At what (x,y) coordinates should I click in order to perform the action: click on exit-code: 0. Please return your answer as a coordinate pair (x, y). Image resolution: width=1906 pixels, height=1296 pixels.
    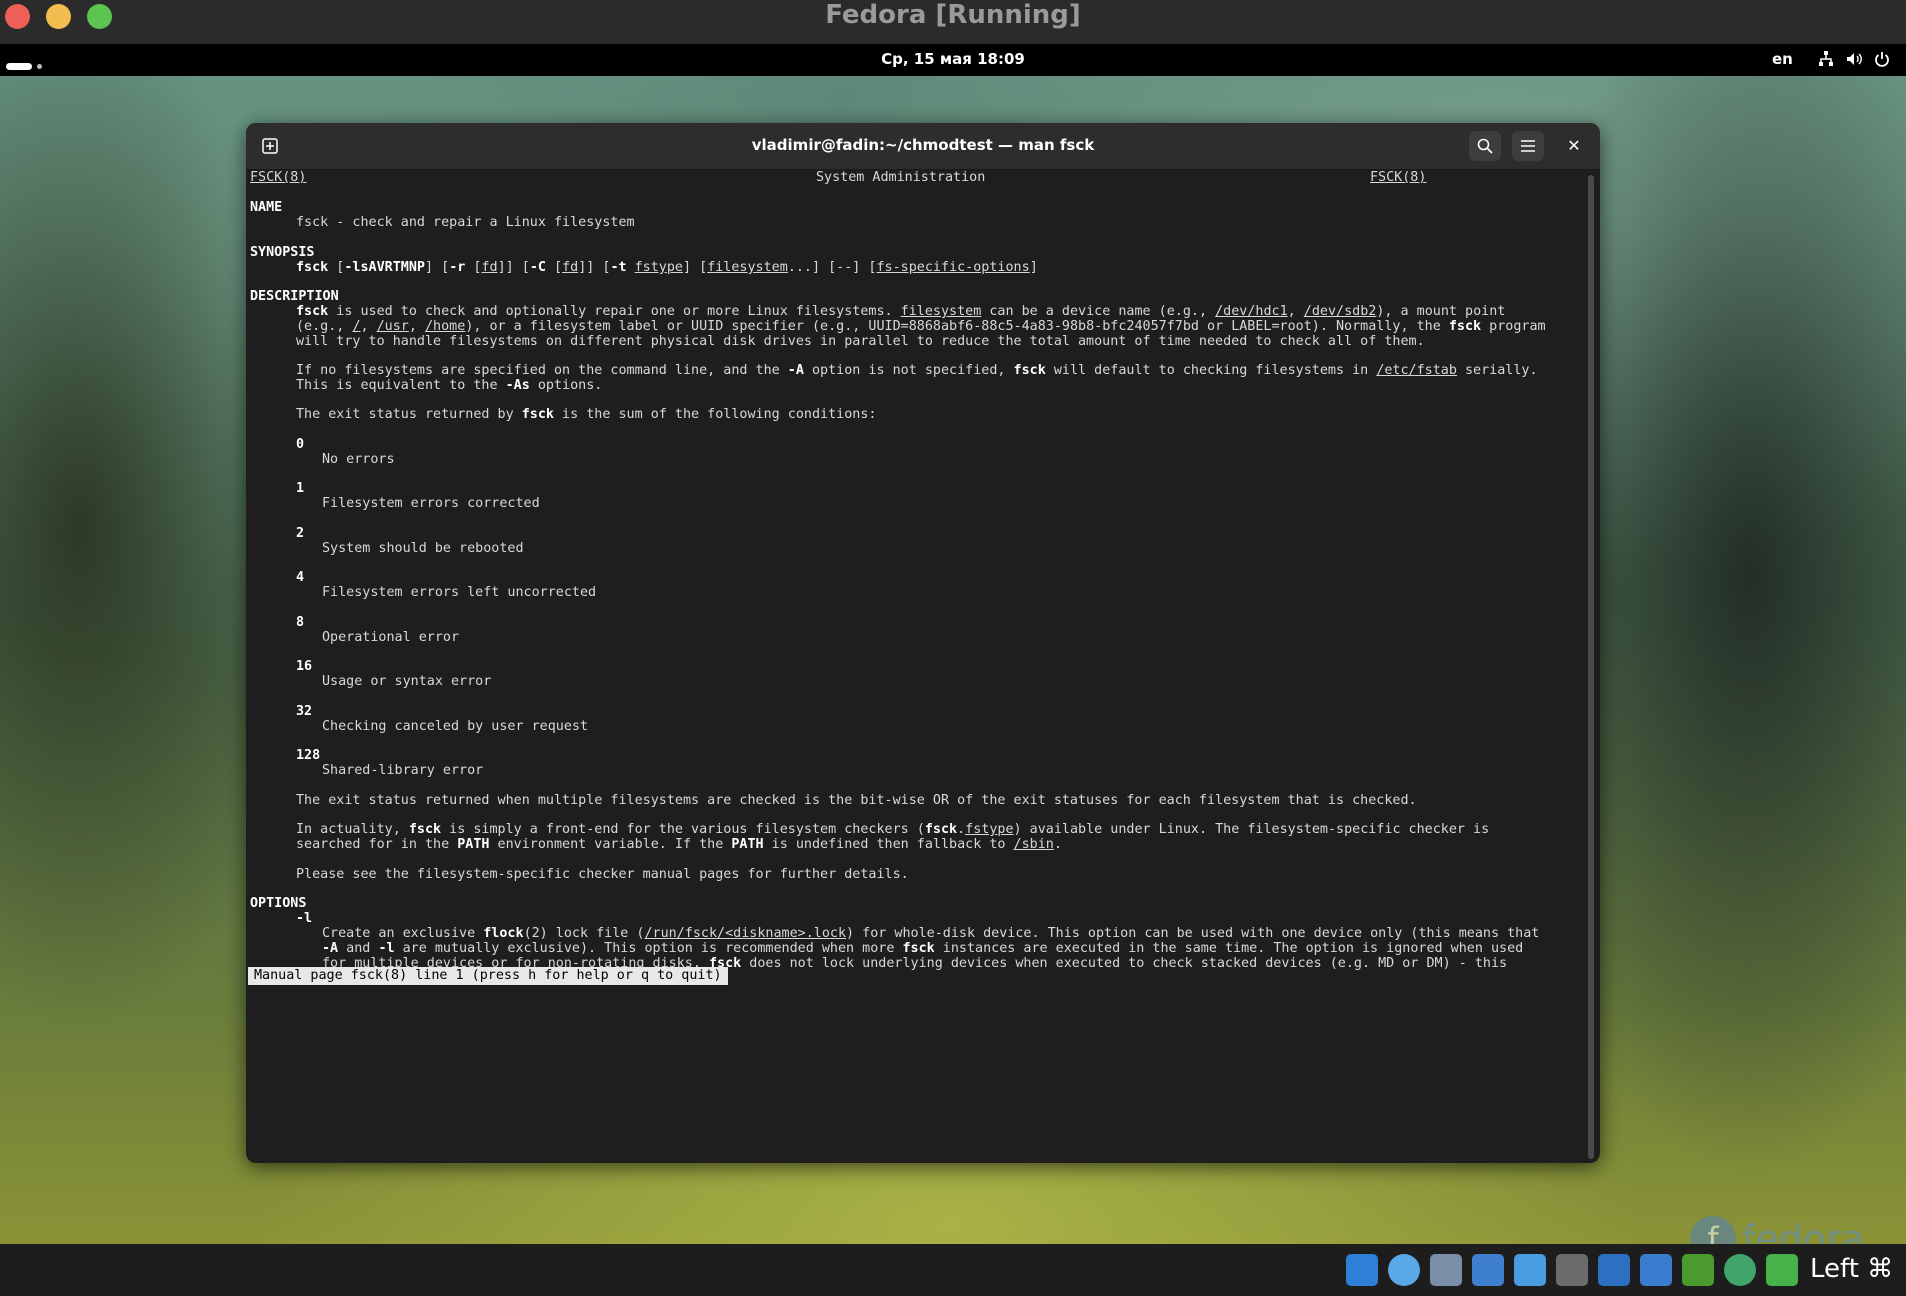
    Looking at the image, I should click on (300, 444).